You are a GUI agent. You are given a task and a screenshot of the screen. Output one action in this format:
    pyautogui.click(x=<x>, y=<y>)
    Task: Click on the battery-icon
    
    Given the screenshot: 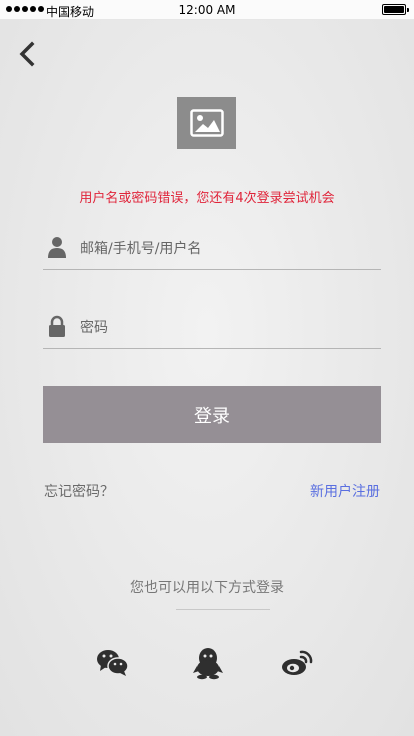 What is the action you would take?
    pyautogui.click(x=395, y=9)
    